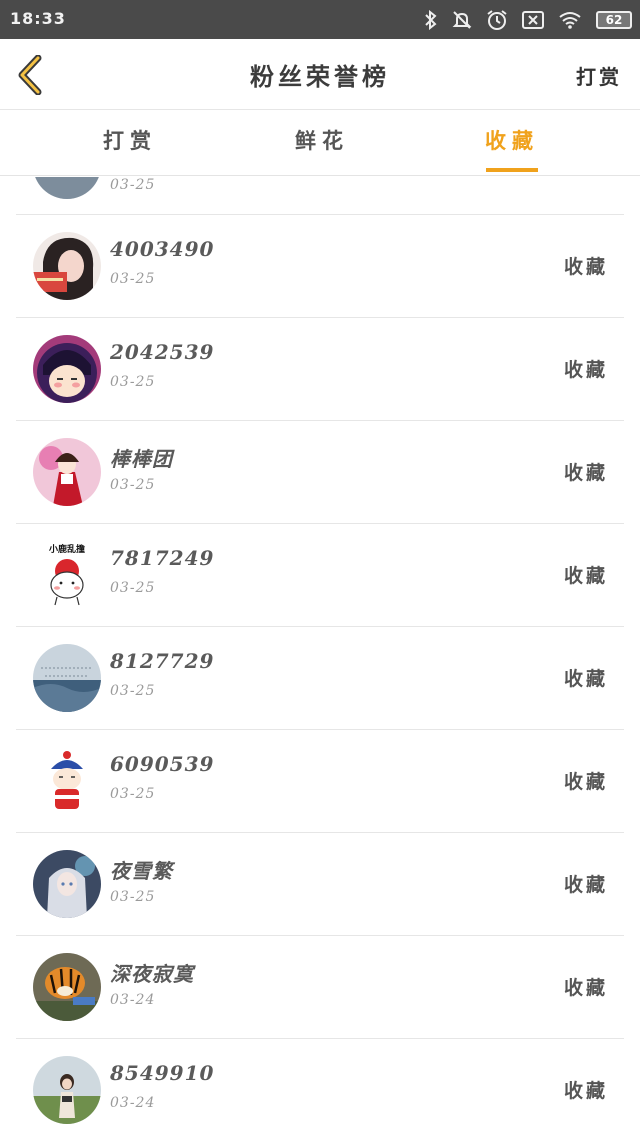 The image size is (640, 1138). What do you see at coordinates (320, 884) in the screenshot?
I see `list-item: 夜雪繁 03-25 收藏` at bounding box center [320, 884].